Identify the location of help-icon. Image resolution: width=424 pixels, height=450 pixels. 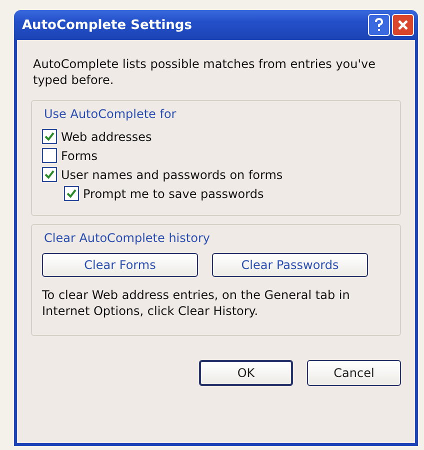
(379, 25).